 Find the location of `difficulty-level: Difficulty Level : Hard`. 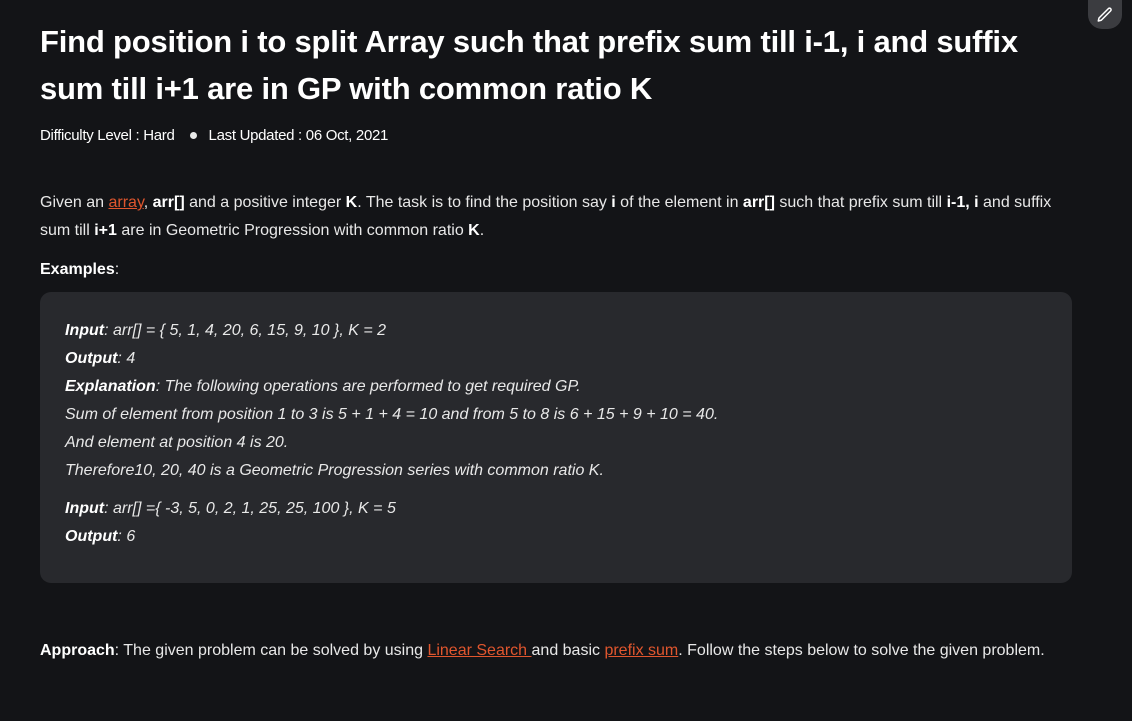

difficulty-level: Difficulty Level : Hard is located at coordinates (107, 135).